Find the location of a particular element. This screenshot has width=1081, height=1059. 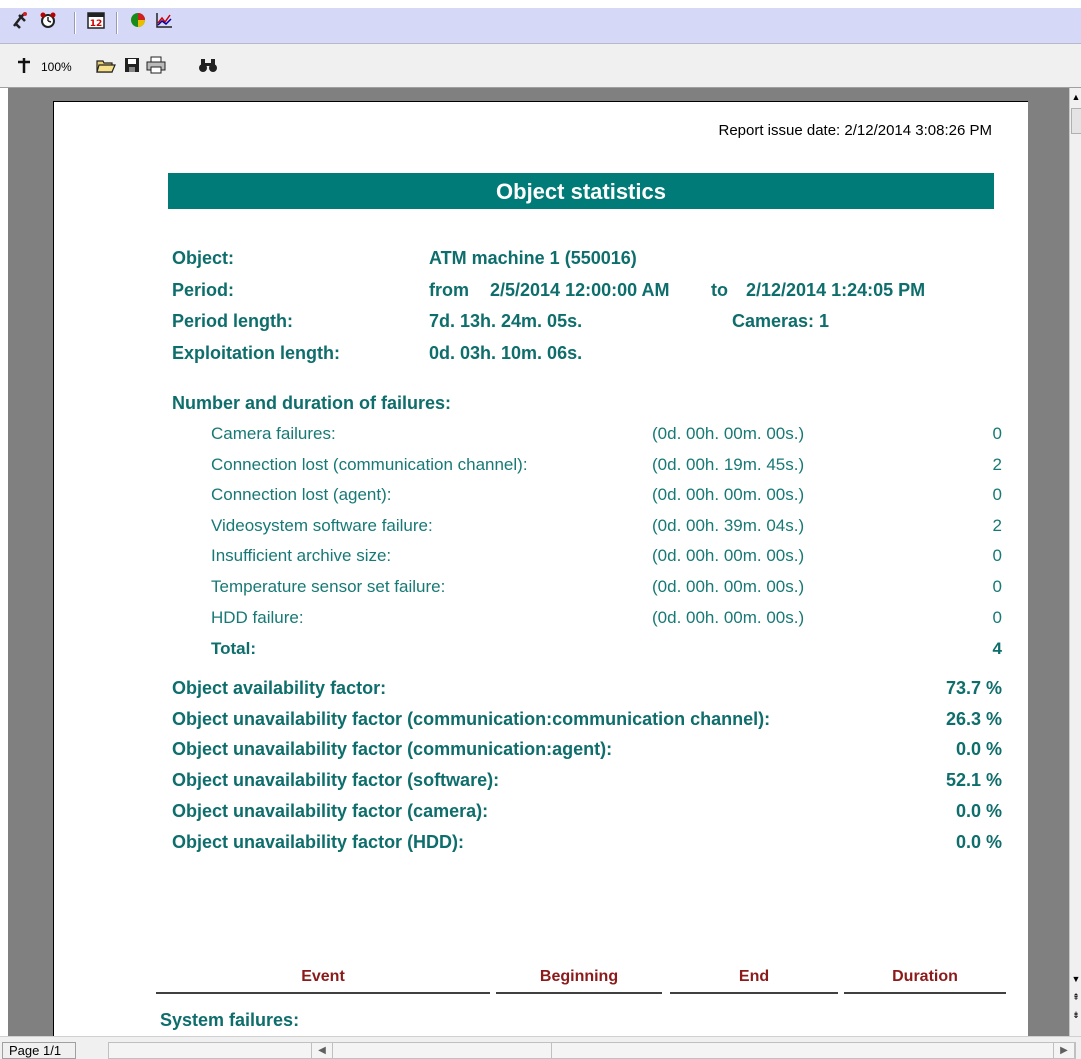

scroll-down-icon: ▼ is located at coordinates (1075, 979).